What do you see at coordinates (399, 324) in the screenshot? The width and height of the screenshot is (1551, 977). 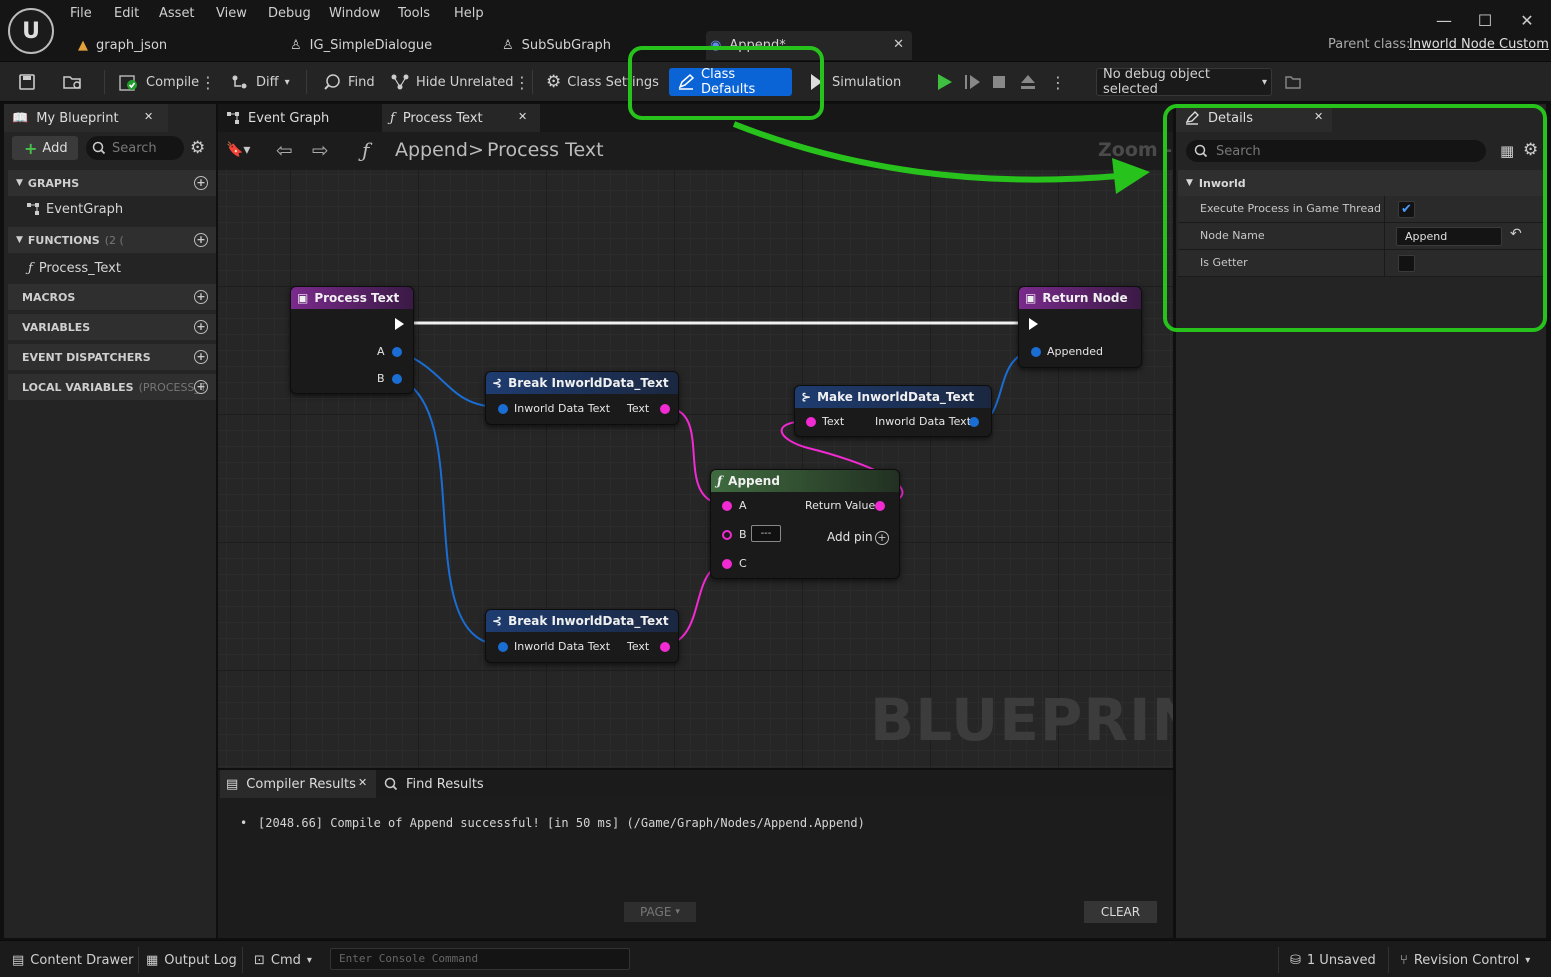 I see `exec-out-pin` at bounding box center [399, 324].